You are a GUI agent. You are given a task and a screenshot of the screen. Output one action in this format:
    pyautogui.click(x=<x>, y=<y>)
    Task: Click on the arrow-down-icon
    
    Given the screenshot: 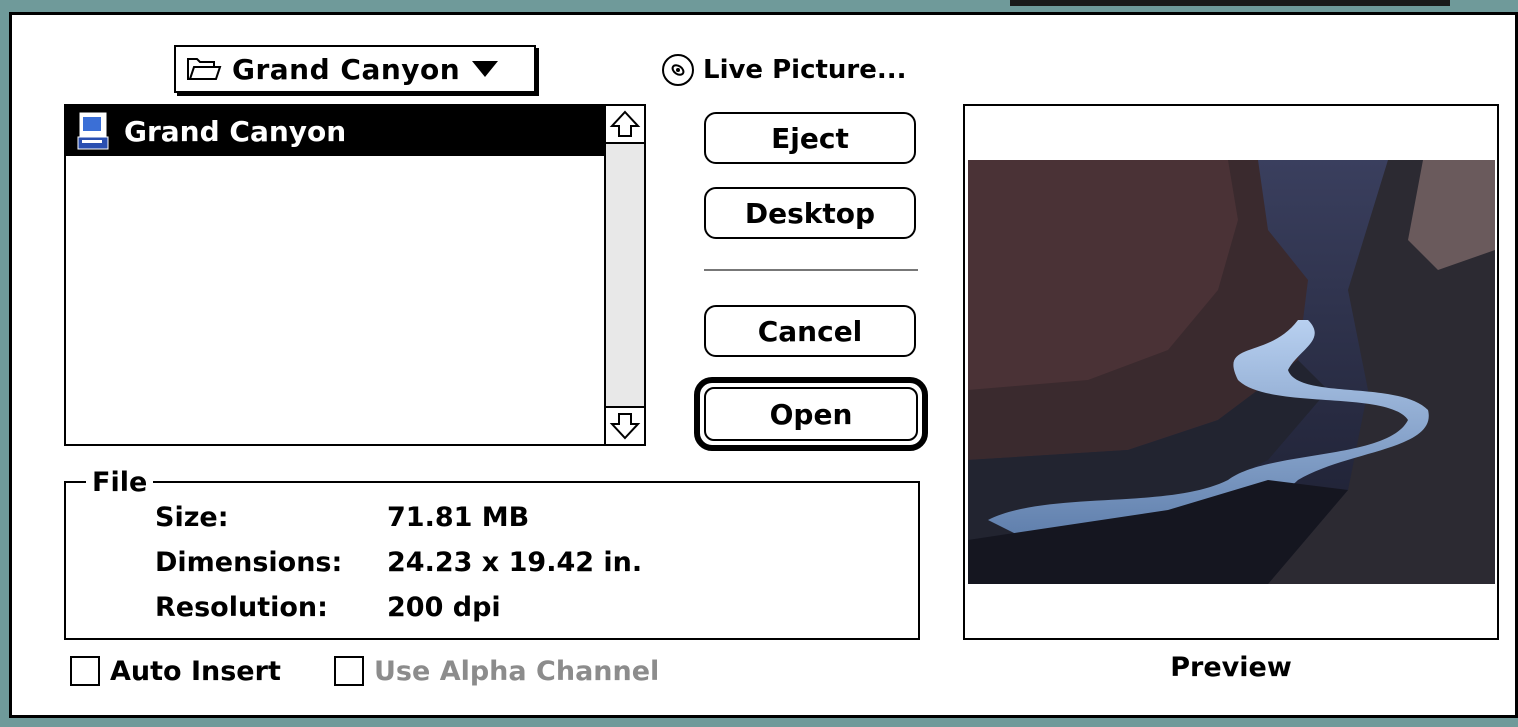 What is the action you would take?
    pyautogui.click(x=625, y=426)
    